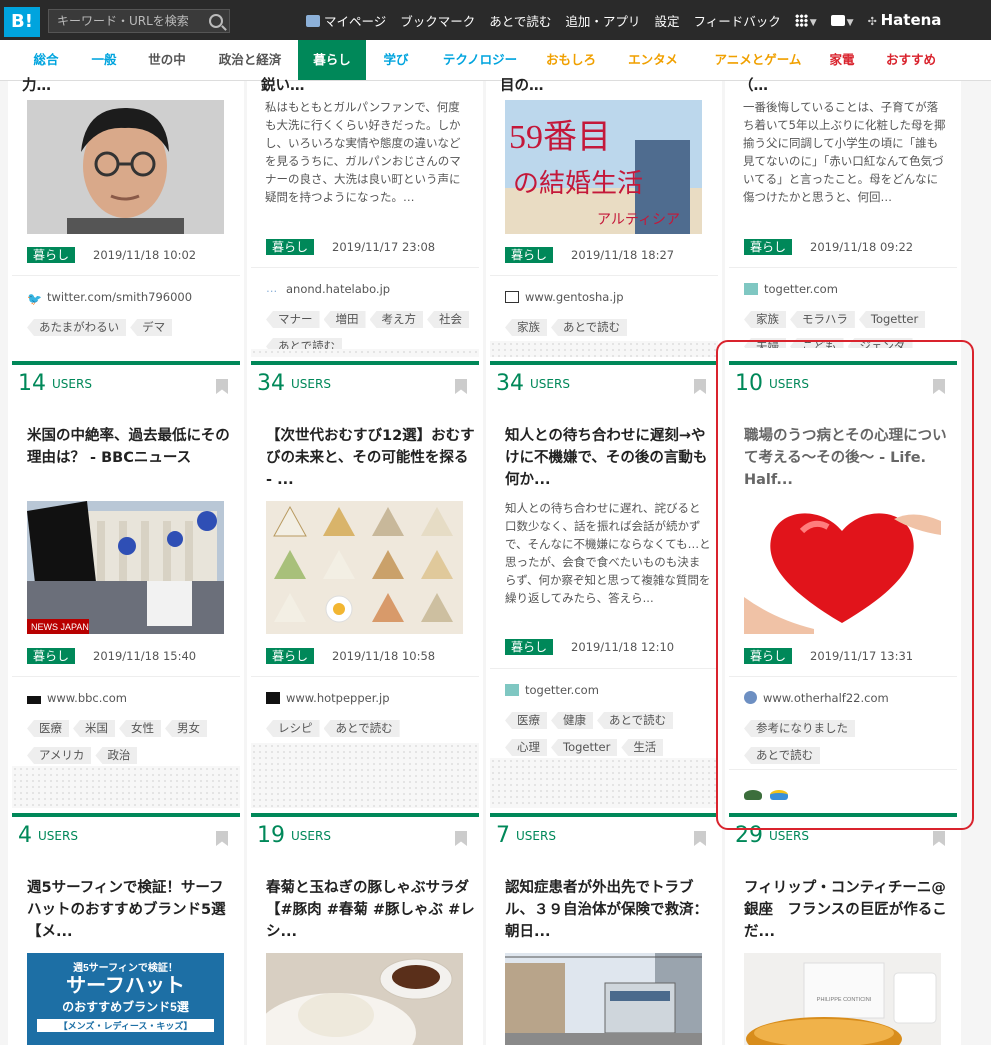 This screenshot has height=1045, width=991. Describe the element at coordinates (139, 21) in the screenshot. I see `search-input: キーワード・URLを検索` at that location.